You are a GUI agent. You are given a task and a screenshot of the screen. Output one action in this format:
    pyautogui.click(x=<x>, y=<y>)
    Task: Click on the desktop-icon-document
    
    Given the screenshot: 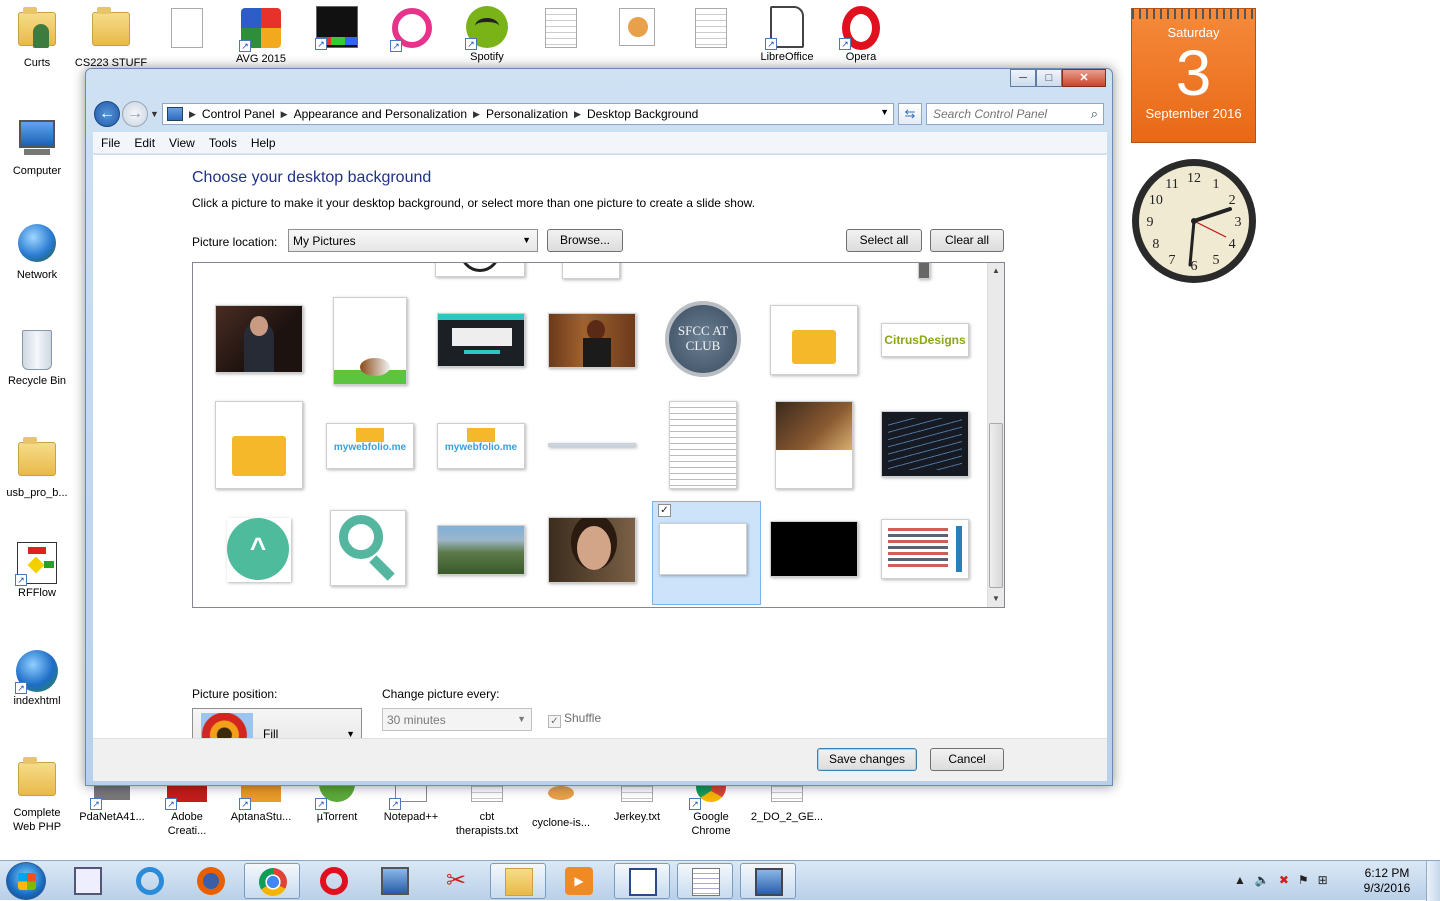 What is the action you would take?
    pyautogui.click(x=187, y=29)
    